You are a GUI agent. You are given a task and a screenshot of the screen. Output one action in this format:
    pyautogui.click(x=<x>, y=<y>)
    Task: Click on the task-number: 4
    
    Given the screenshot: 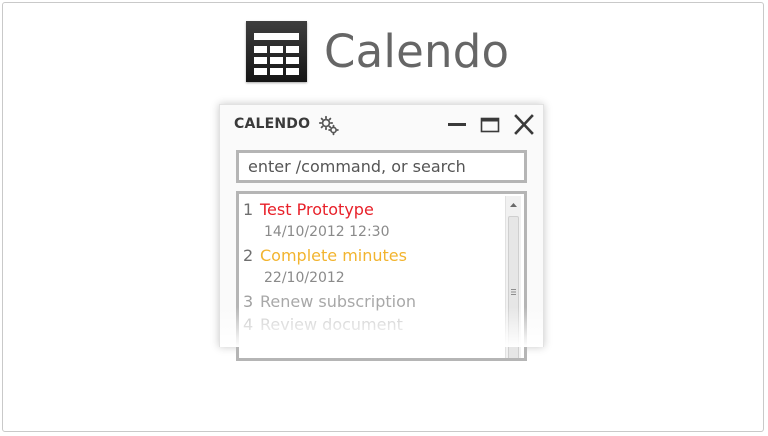 What is the action you would take?
    pyautogui.click(x=248, y=324)
    